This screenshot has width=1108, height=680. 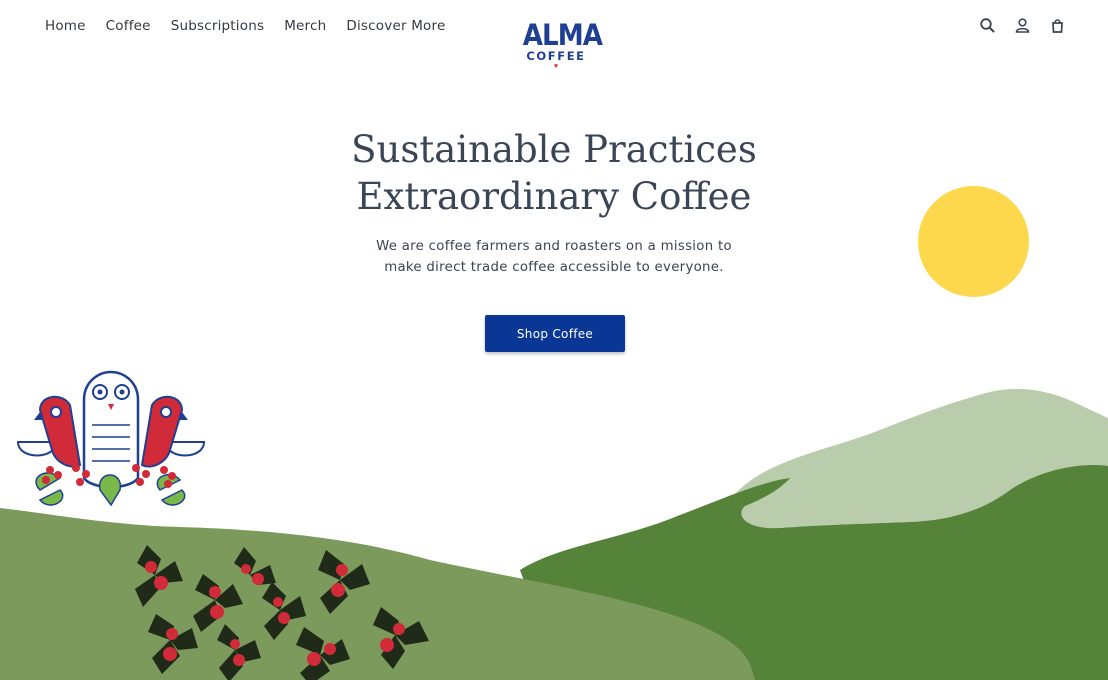 I want to click on hero-title-line-2: Extraordinary Coffee, so click(x=554, y=196).